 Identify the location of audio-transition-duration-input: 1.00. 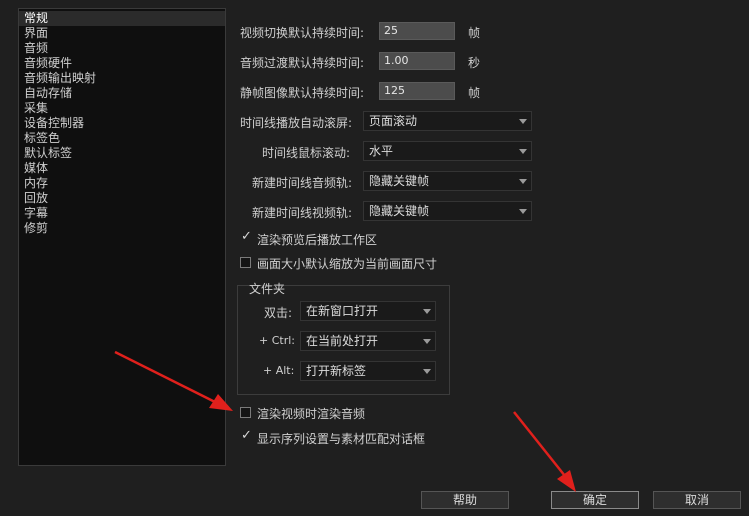
(417, 61).